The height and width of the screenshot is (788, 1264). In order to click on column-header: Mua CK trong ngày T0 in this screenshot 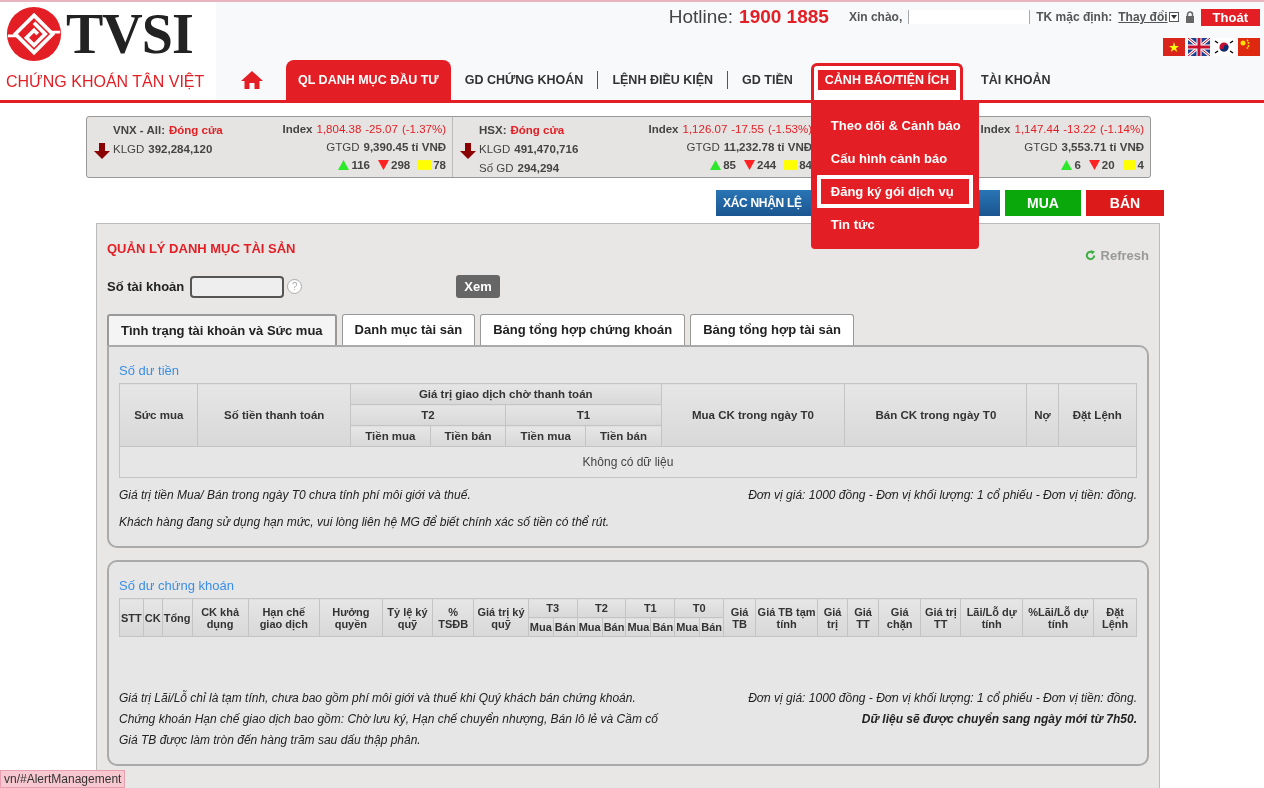, I will do `click(753, 415)`.